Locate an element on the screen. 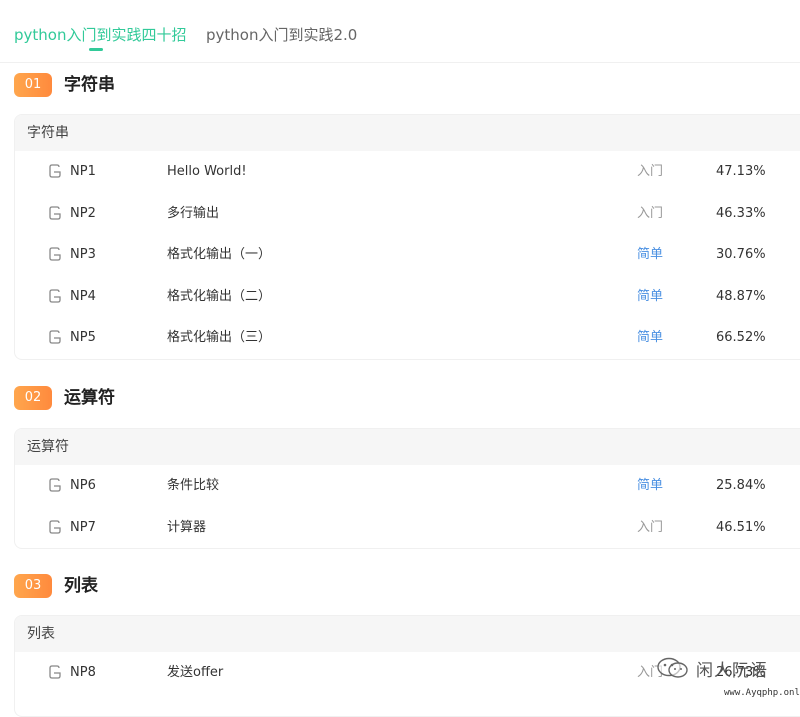 The image size is (800, 717). problem-row: NP1 Hello World! 入门 47.13% is located at coordinates (407, 172).